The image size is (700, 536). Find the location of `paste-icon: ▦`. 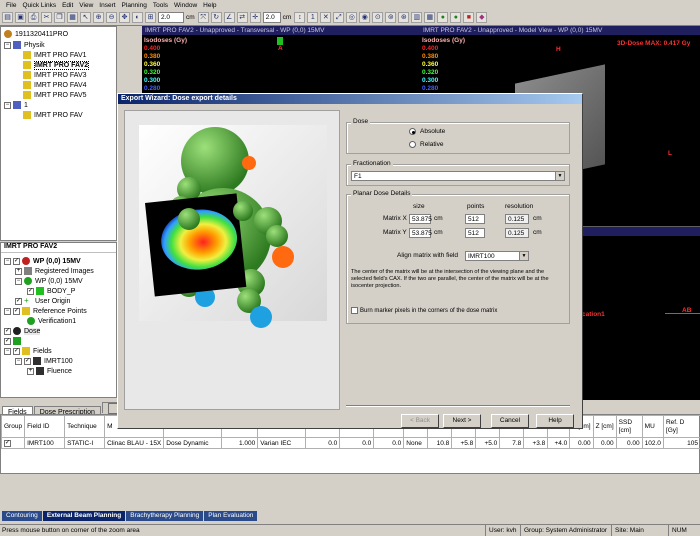

paste-icon: ▦ is located at coordinates (72, 17).